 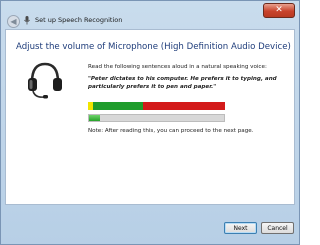 I want to click on back-arrow-icon: ◀, so click(x=13, y=21).